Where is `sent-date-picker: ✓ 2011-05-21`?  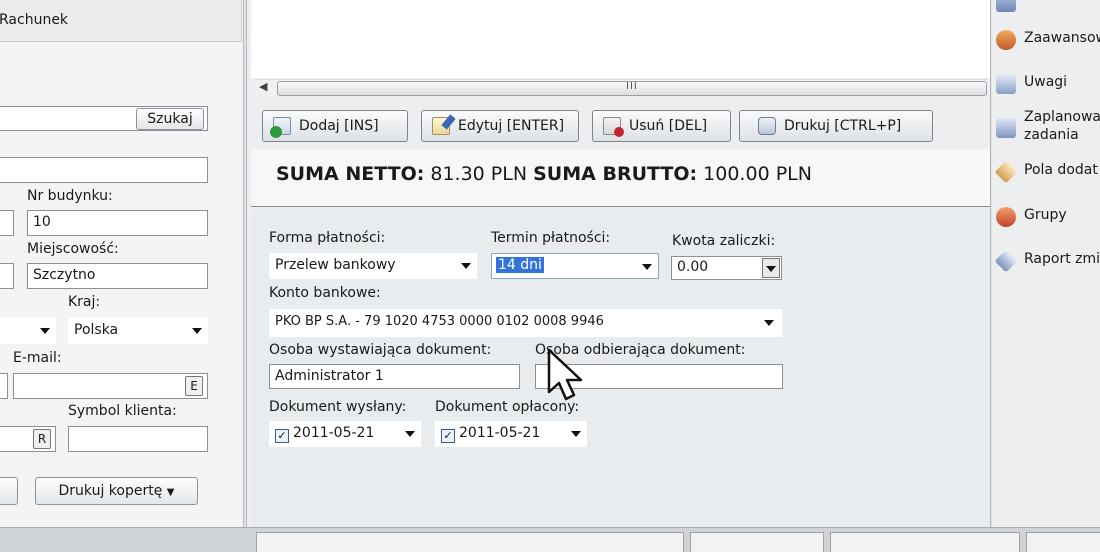 sent-date-picker: ✓ 2011-05-21 is located at coordinates (345, 434).